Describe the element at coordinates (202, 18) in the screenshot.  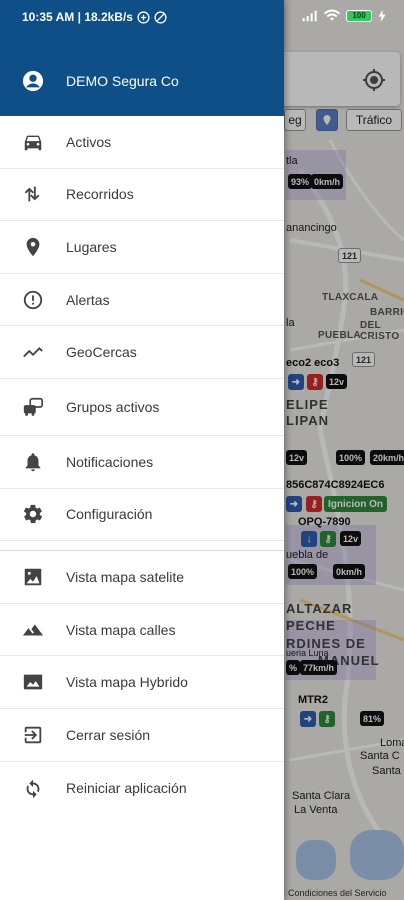
I see `status-bar: 10:35 AM | 18.2kB/s 100` at that location.